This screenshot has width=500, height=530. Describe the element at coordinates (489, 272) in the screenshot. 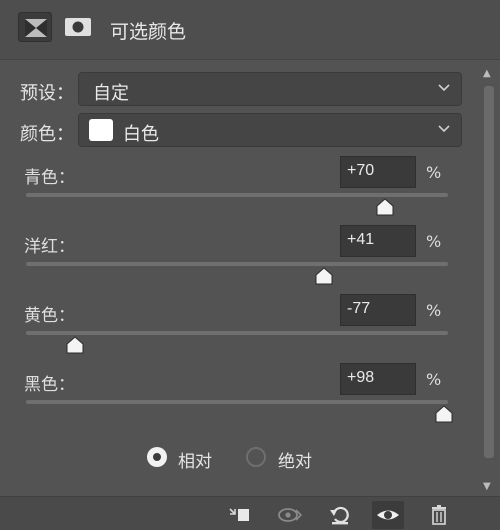

I see `scrollbar-thumb` at that location.